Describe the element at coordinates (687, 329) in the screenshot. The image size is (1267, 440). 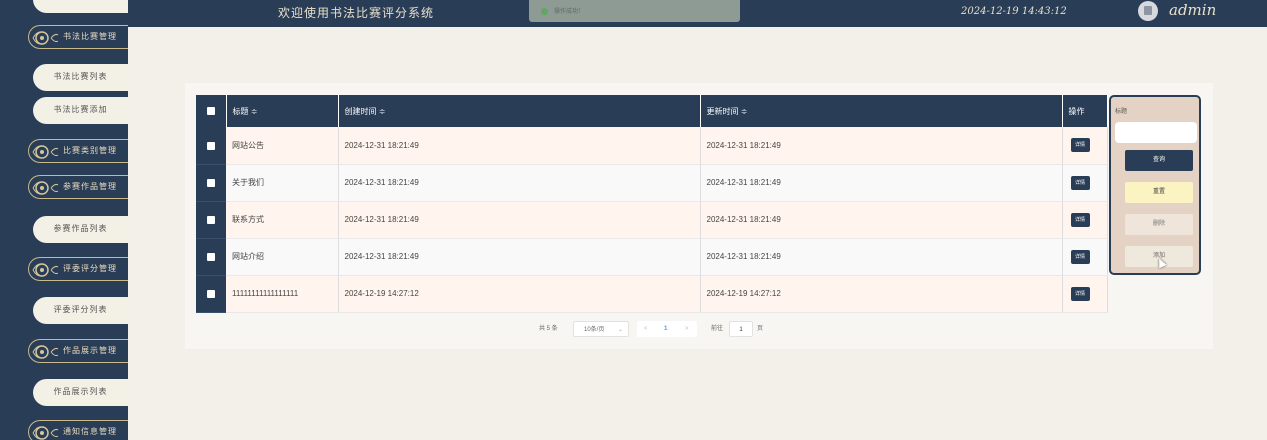
I see `next-page-button: >` at that location.